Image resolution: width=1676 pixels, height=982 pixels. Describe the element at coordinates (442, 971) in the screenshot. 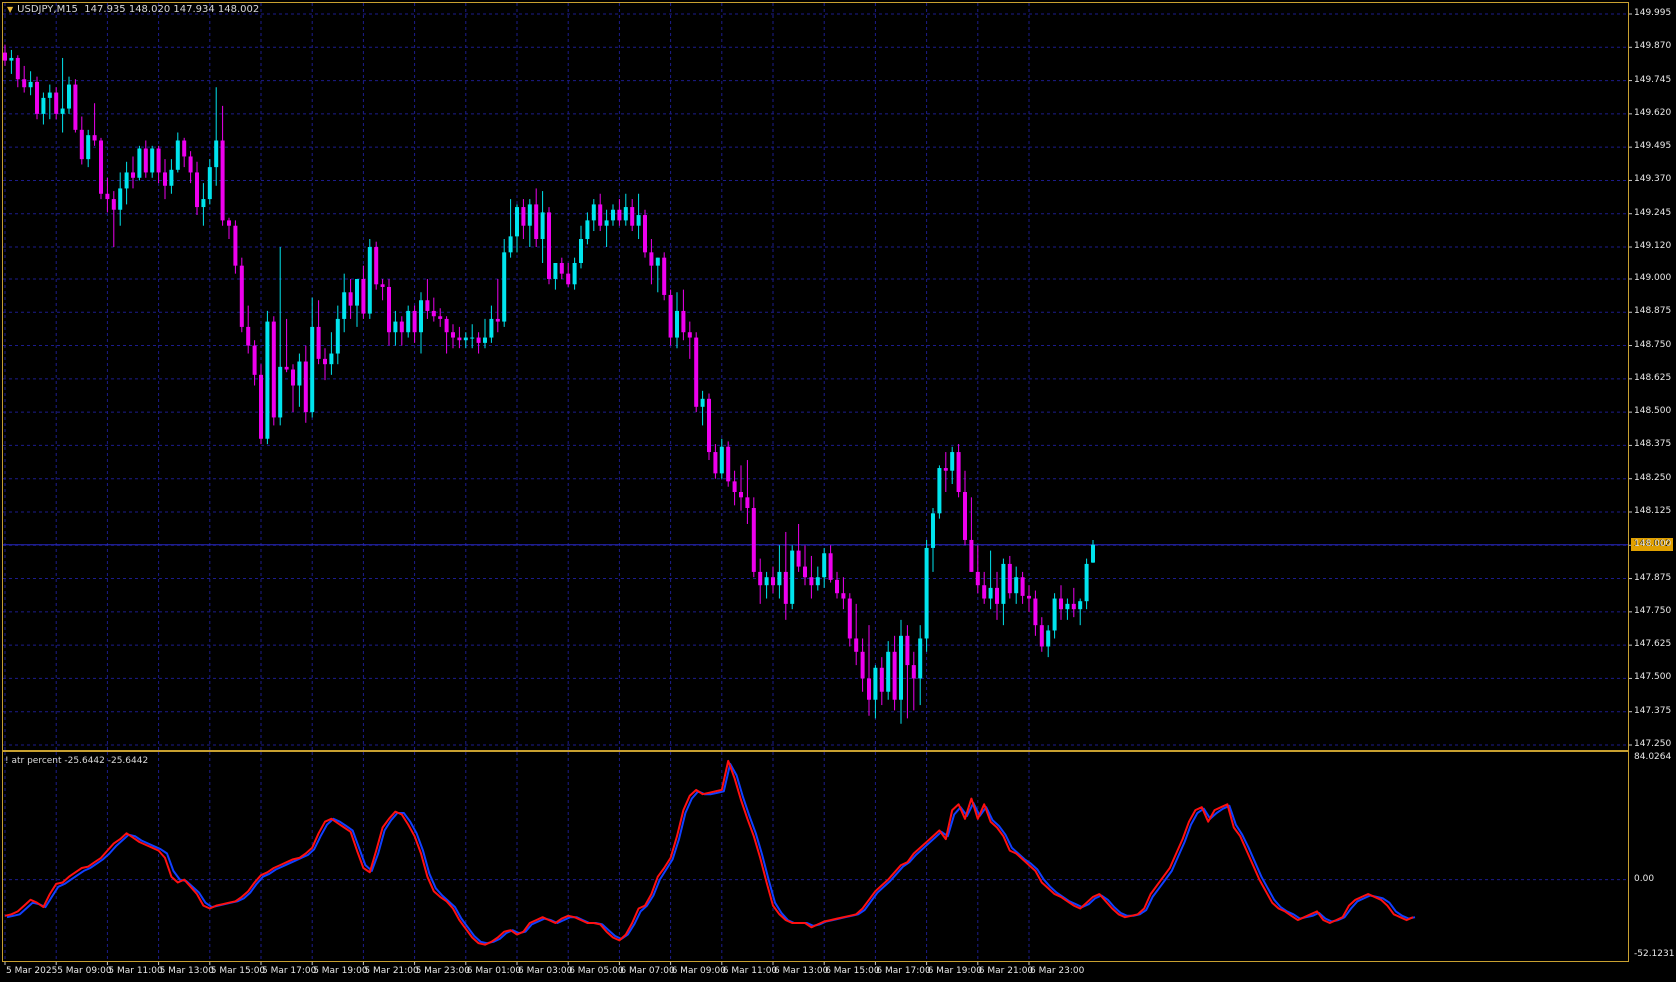

I see `x-tick-label: 5 Mar 23:00` at that location.